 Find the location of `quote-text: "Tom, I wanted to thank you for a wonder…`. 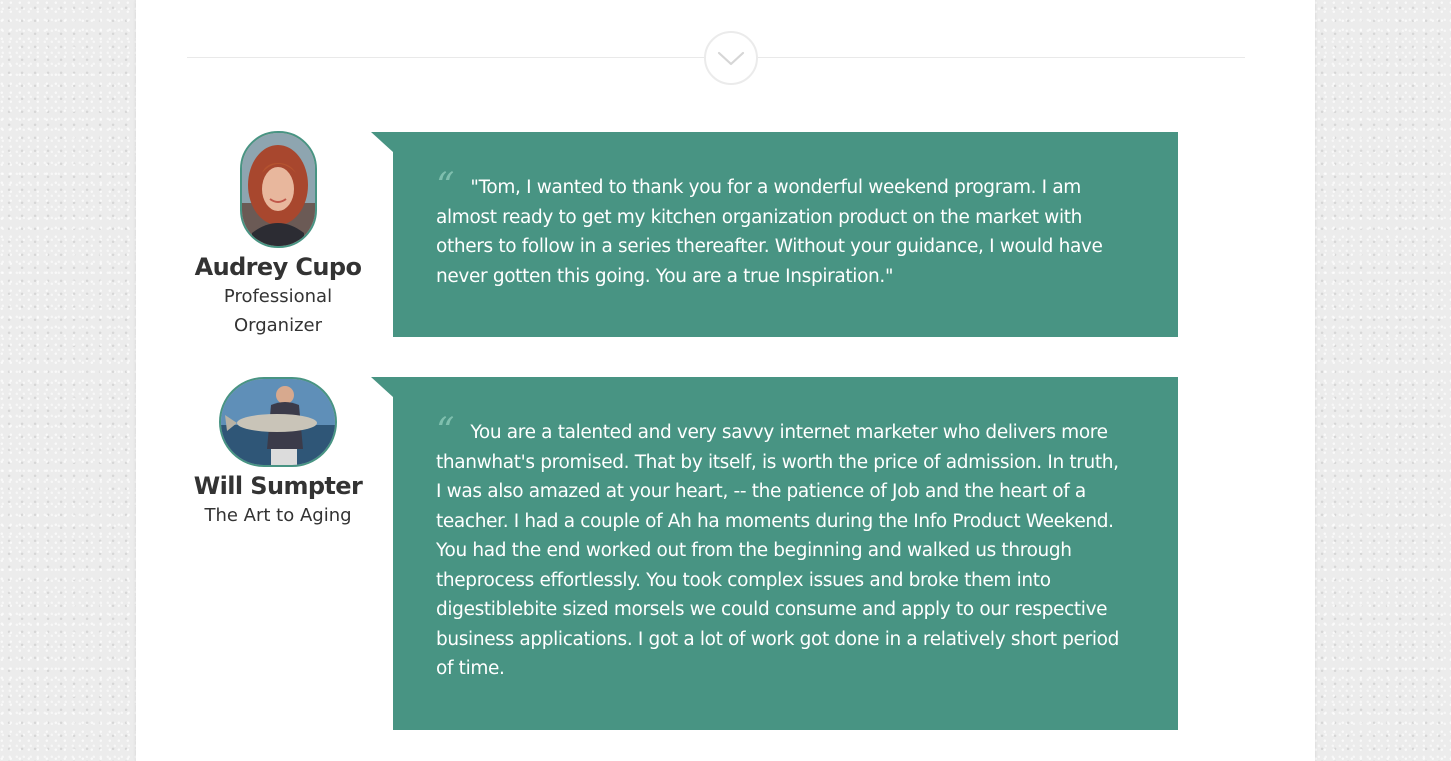

quote-text: "Tom, I wanted to thank you for a wonder… is located at coordinates (769, 232).